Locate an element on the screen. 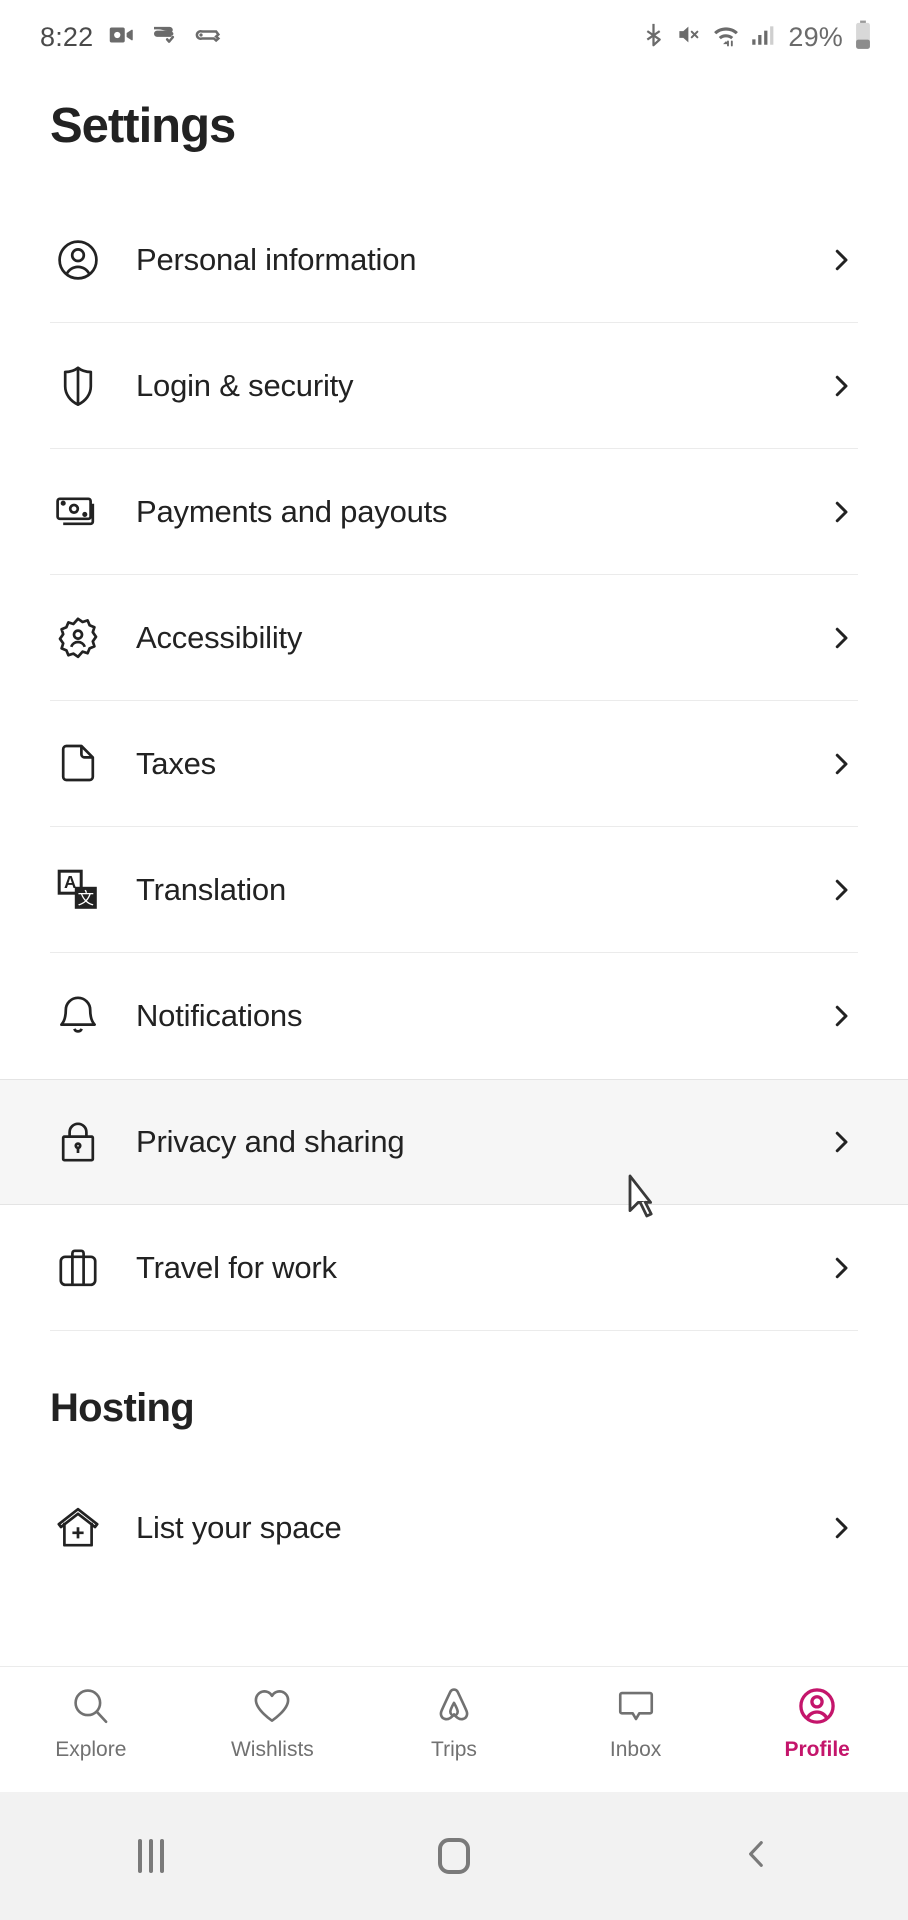 Image resolution: width=908 pixels, height=1920 pixels. tab-wishlists: Wishlists is located at coordinates (273, 1714).